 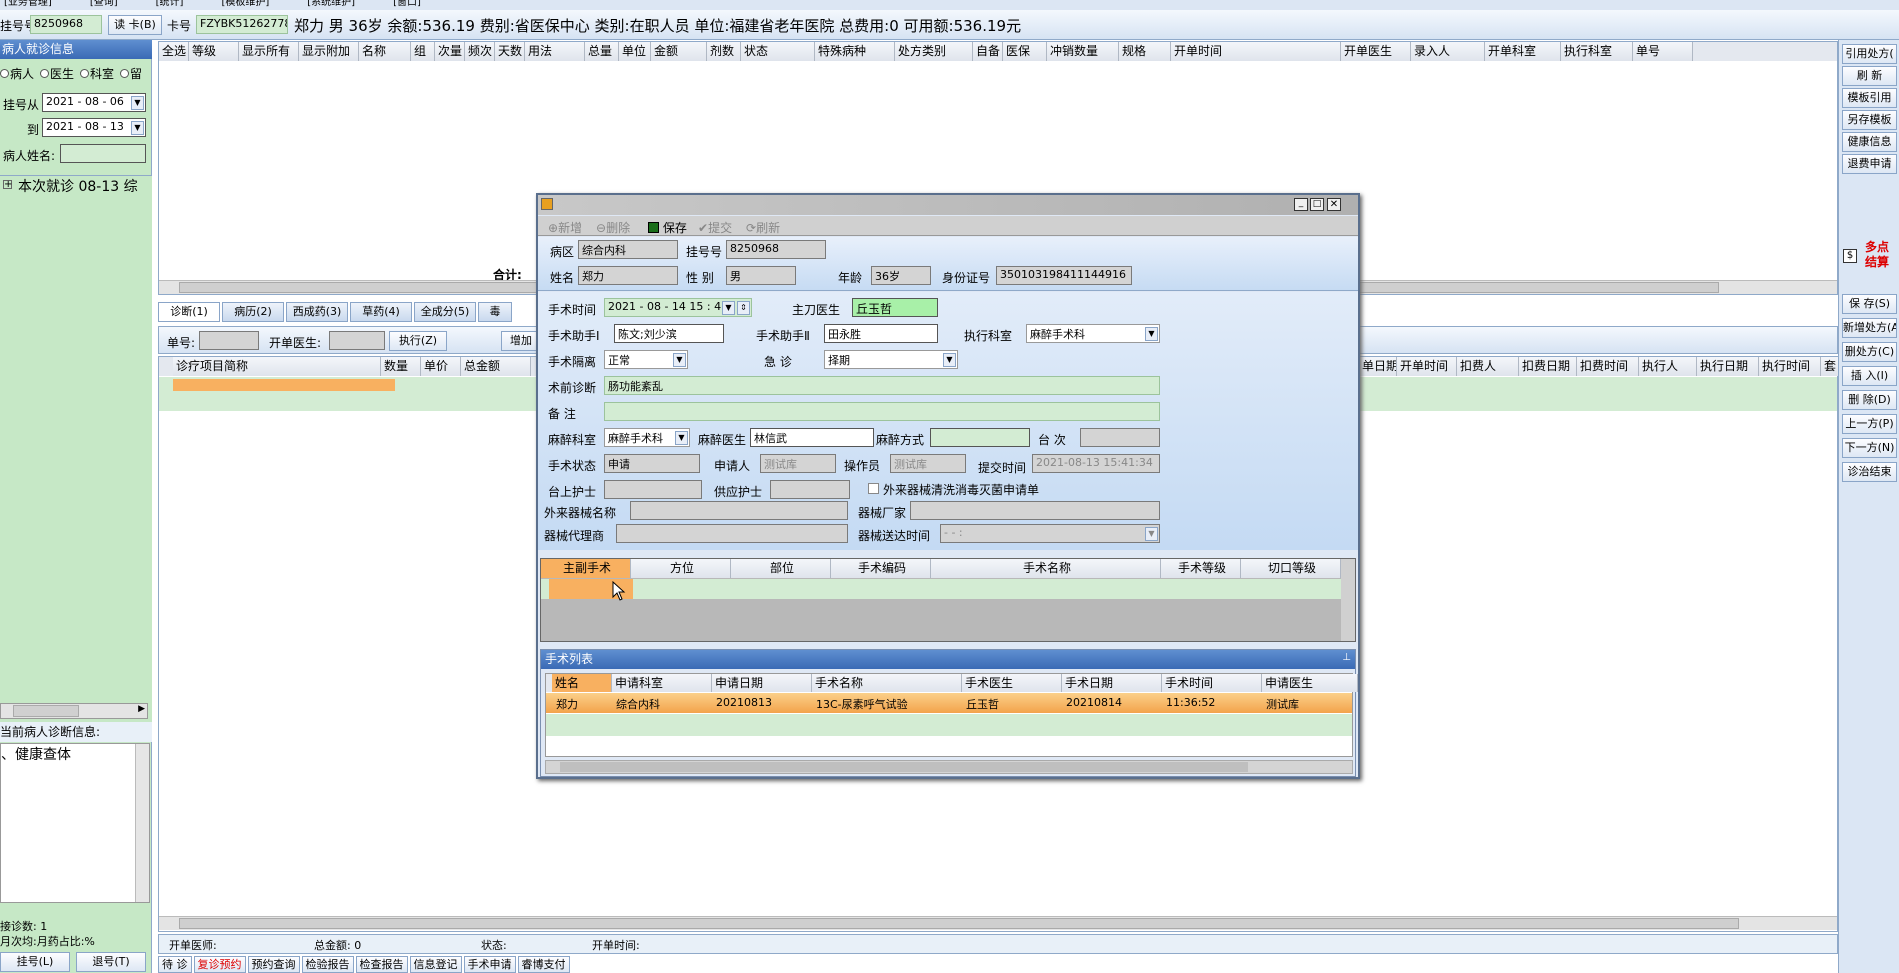 I want to click on deliver-time-field: - - : ▼, so click(x=1050, y=533).